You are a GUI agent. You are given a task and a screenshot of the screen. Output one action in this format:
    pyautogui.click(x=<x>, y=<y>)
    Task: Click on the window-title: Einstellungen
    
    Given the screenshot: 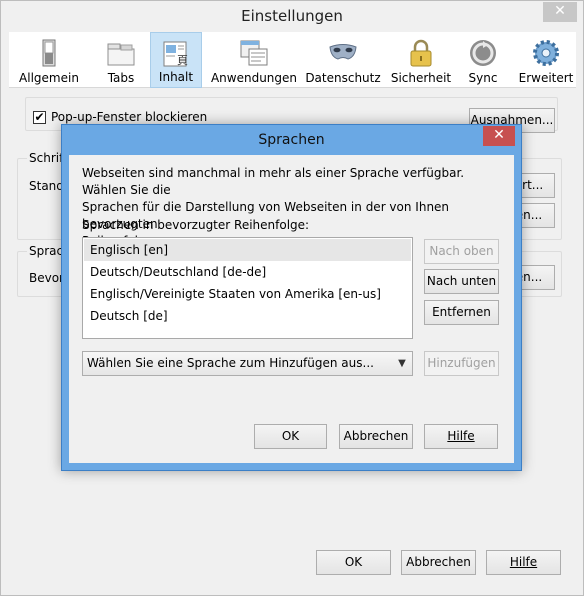 What is the action you would take?
    pyautogui.click(x=292, y=16)
    